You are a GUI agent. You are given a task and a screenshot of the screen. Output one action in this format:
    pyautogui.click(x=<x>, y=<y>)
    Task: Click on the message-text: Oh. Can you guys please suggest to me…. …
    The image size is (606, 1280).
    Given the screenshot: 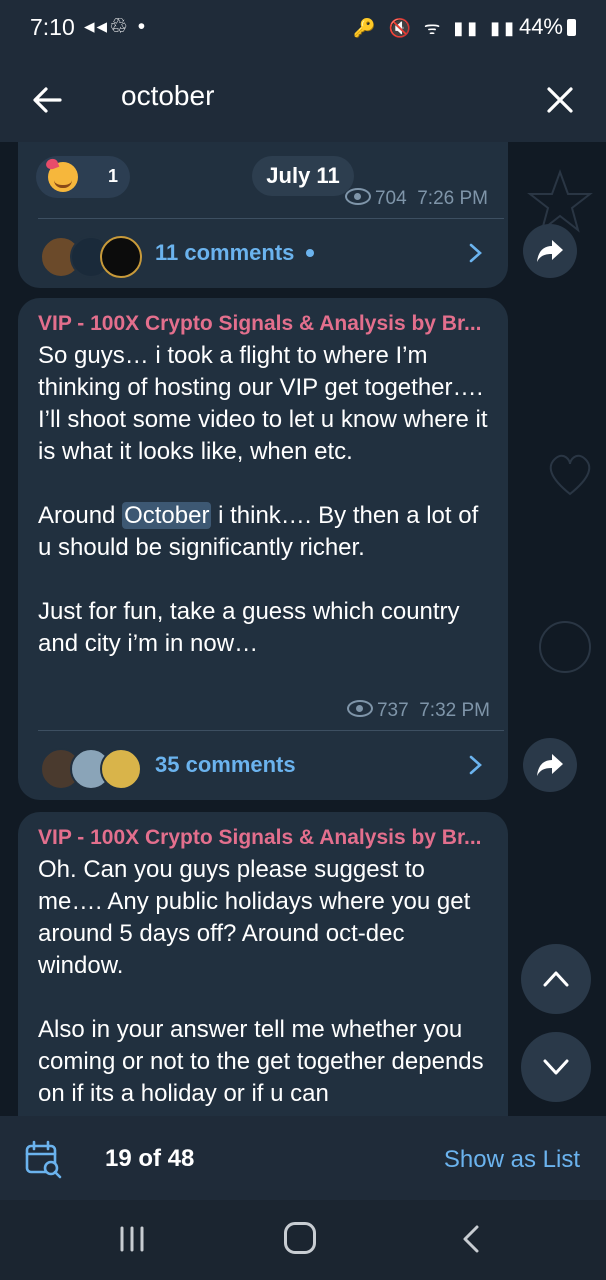 What is the action you would take?
    pyautogui.click(x=261, y=981)
    